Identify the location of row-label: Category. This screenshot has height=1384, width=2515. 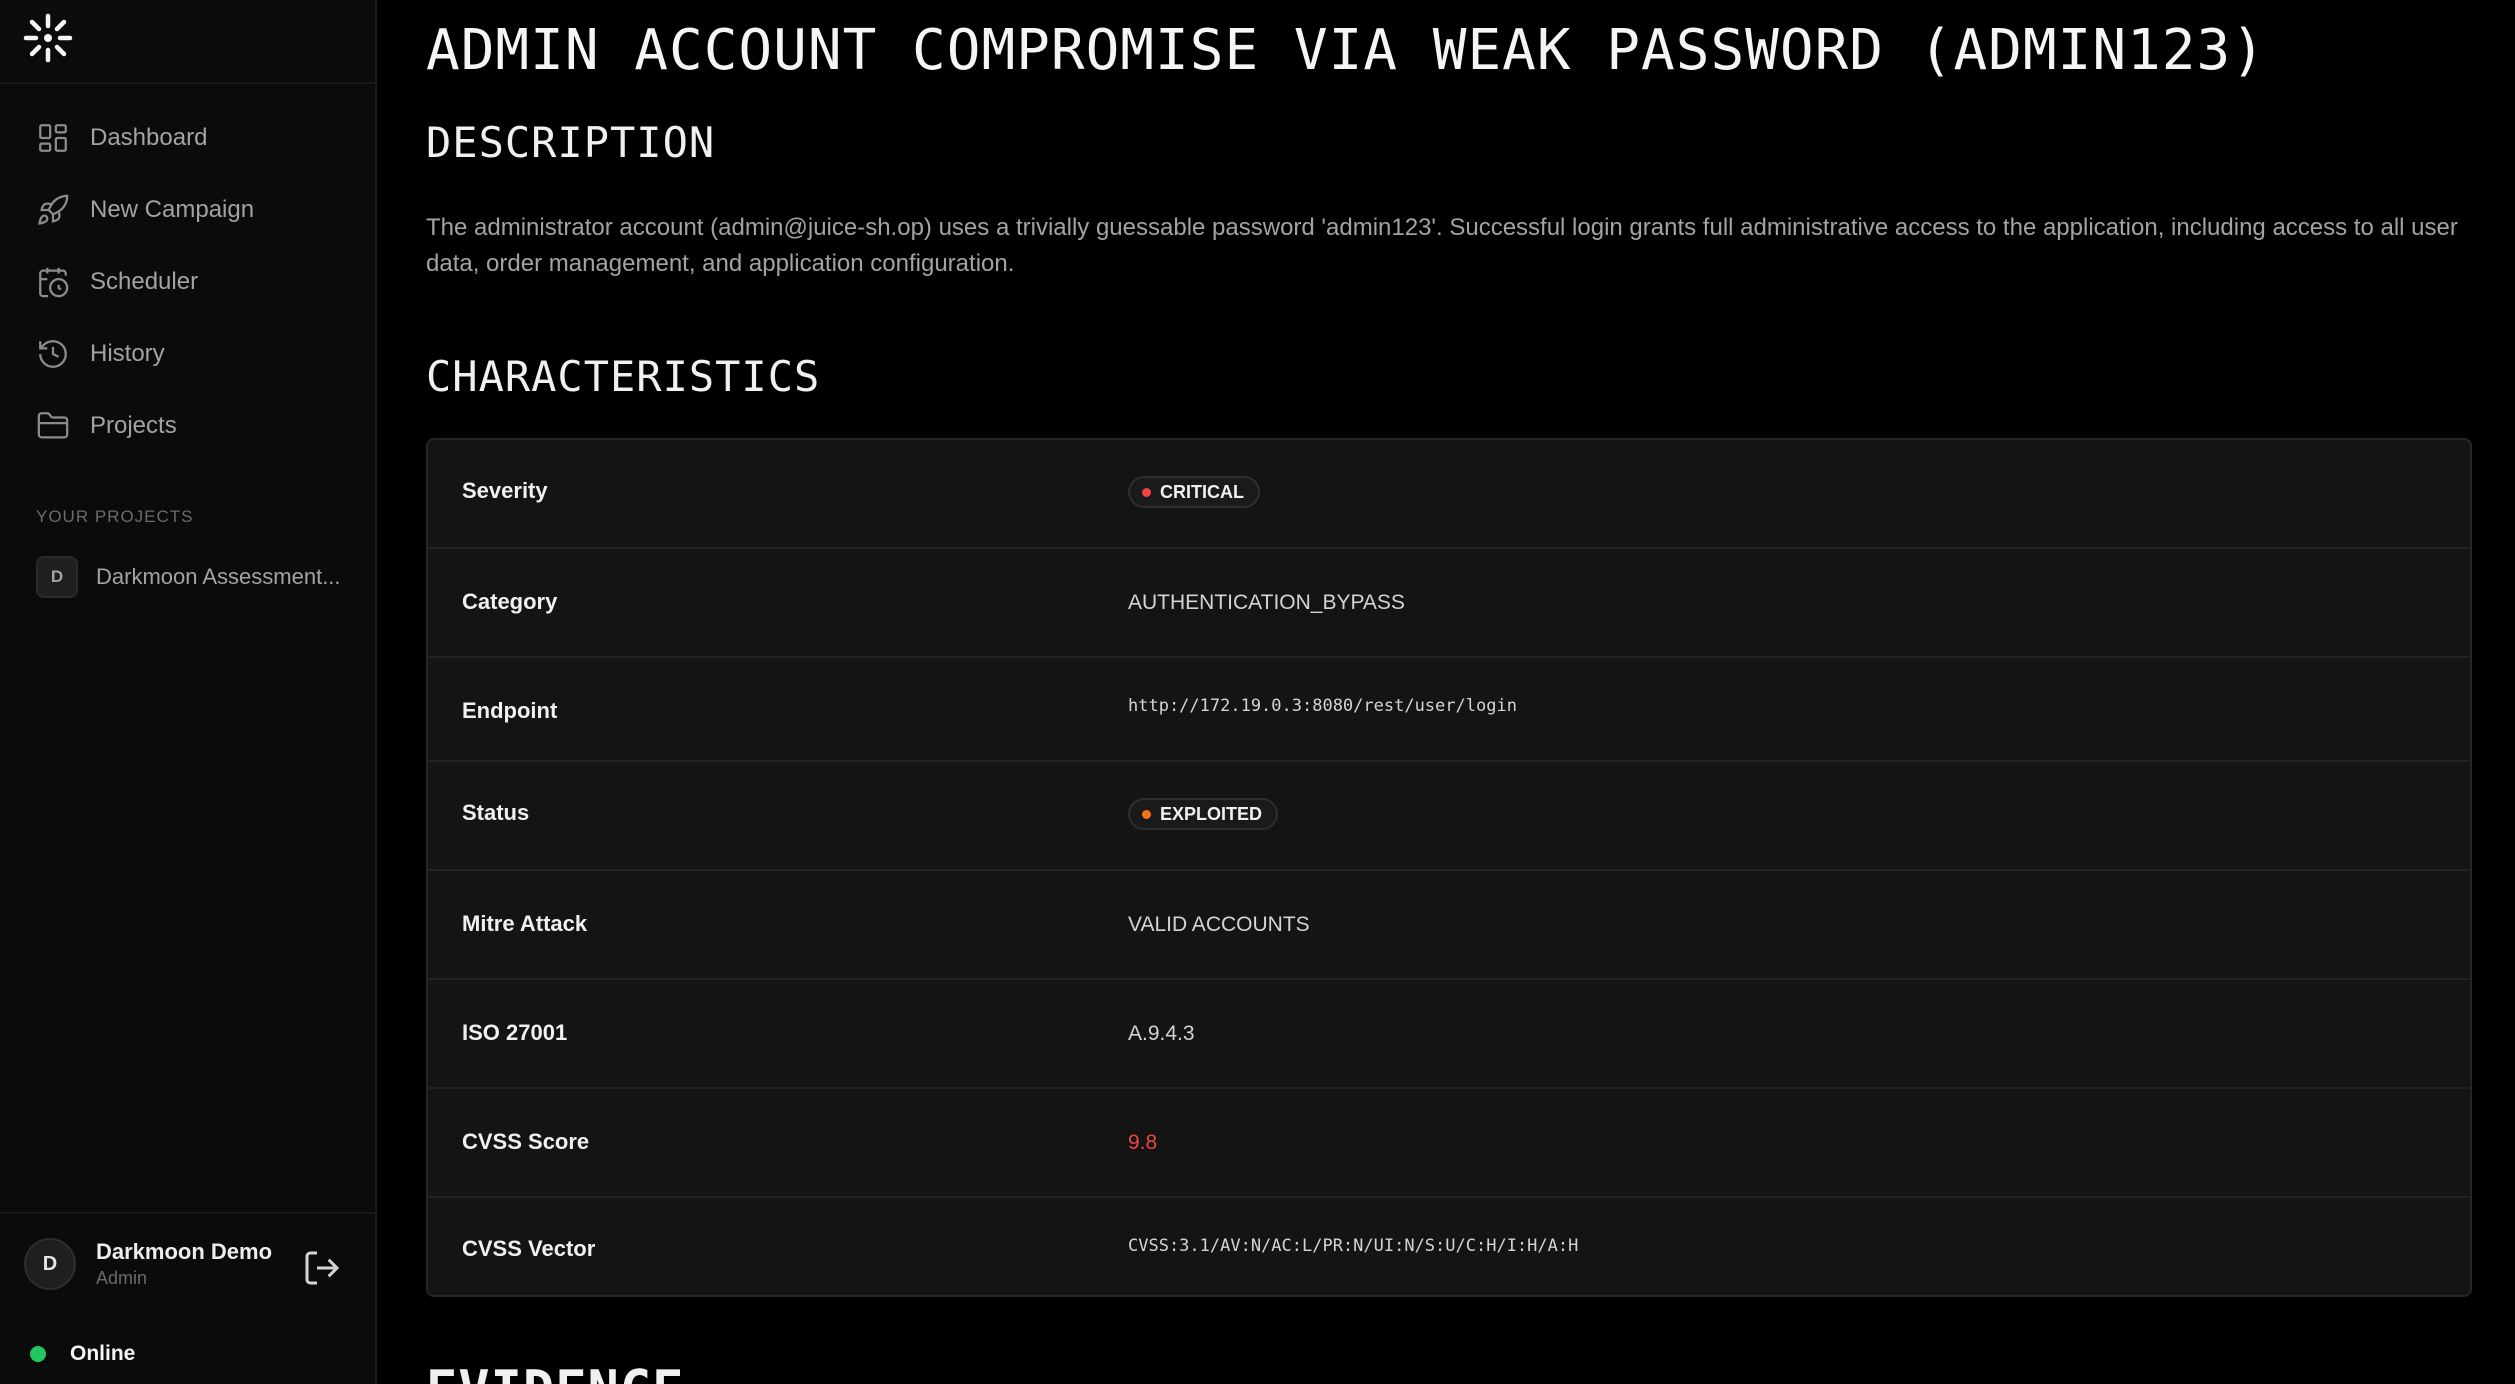
(510, 601).